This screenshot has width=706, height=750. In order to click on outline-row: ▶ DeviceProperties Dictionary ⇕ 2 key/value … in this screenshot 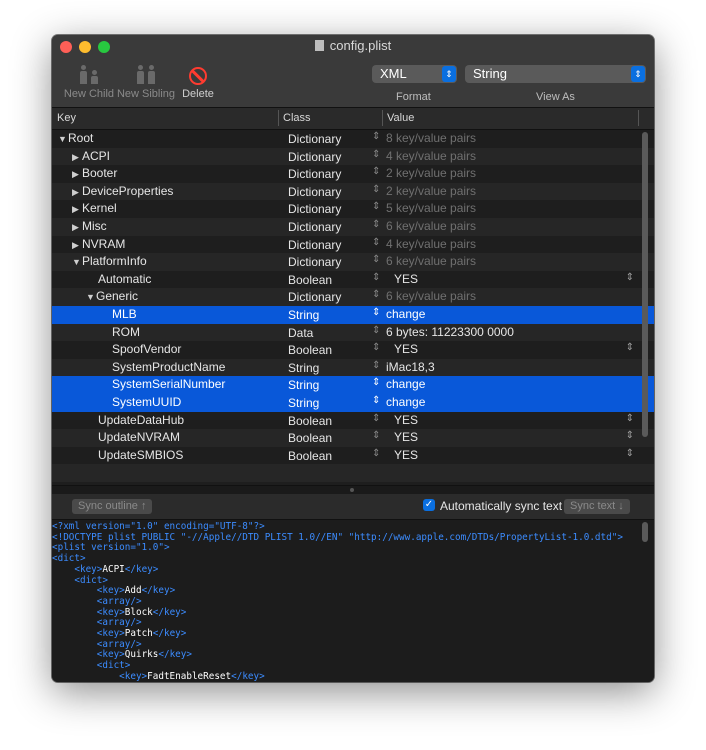, I will do `click(353, 191)`.